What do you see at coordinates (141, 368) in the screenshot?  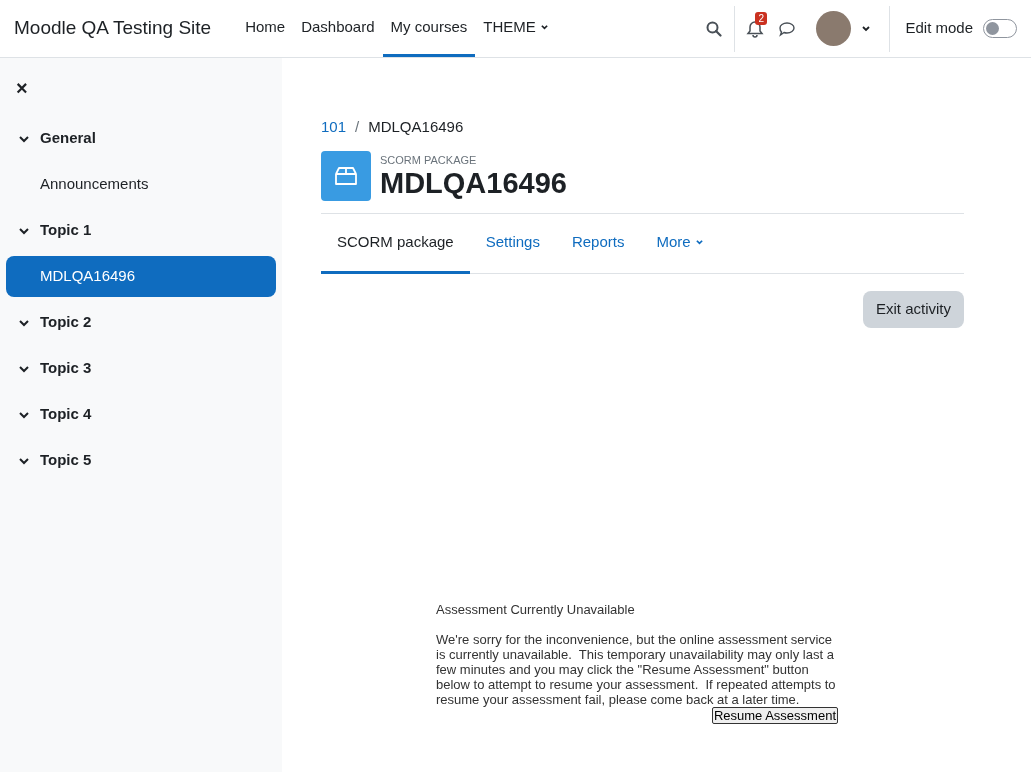 I see `section-item: Topic 3` at bounding box center [141, 368].